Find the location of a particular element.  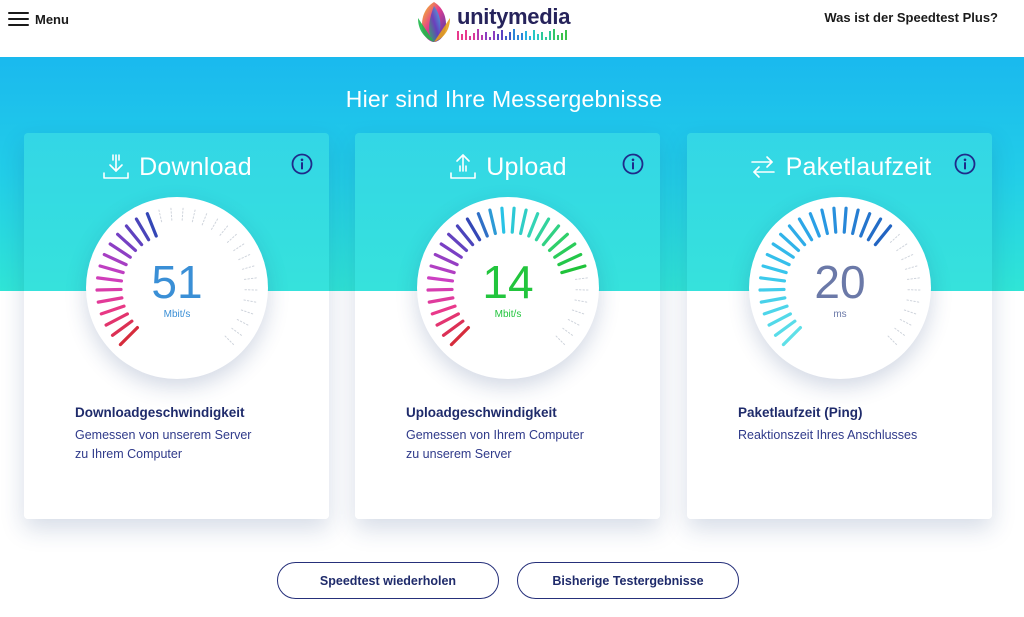

description-line: Gemessen von unserem Server is located at coordinates (163, 435).